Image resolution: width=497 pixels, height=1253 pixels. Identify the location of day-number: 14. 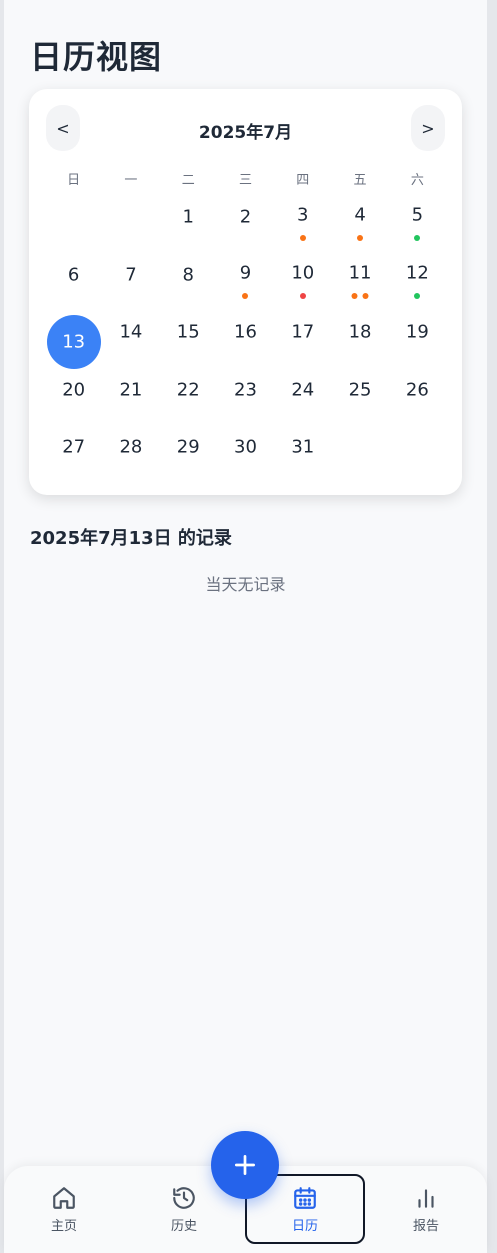
(131, 332).